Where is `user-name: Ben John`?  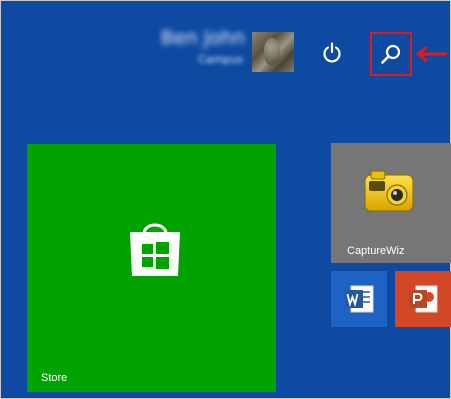 user-name: Ben John is located at coordinates (189, 38).